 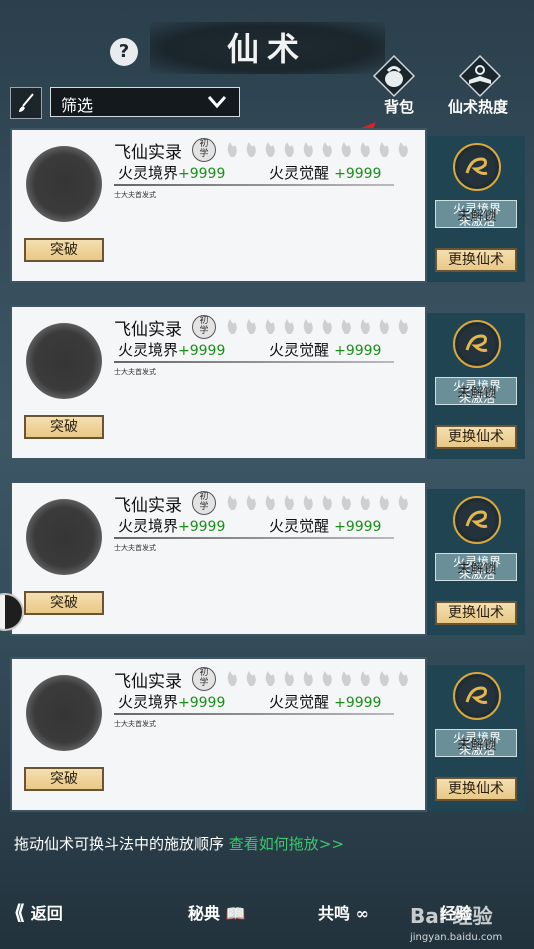 What do you see at coordinates (334, 913) in the screenshot?
I see `resonance-label: 共鸣` at bounding box center [334, 913].